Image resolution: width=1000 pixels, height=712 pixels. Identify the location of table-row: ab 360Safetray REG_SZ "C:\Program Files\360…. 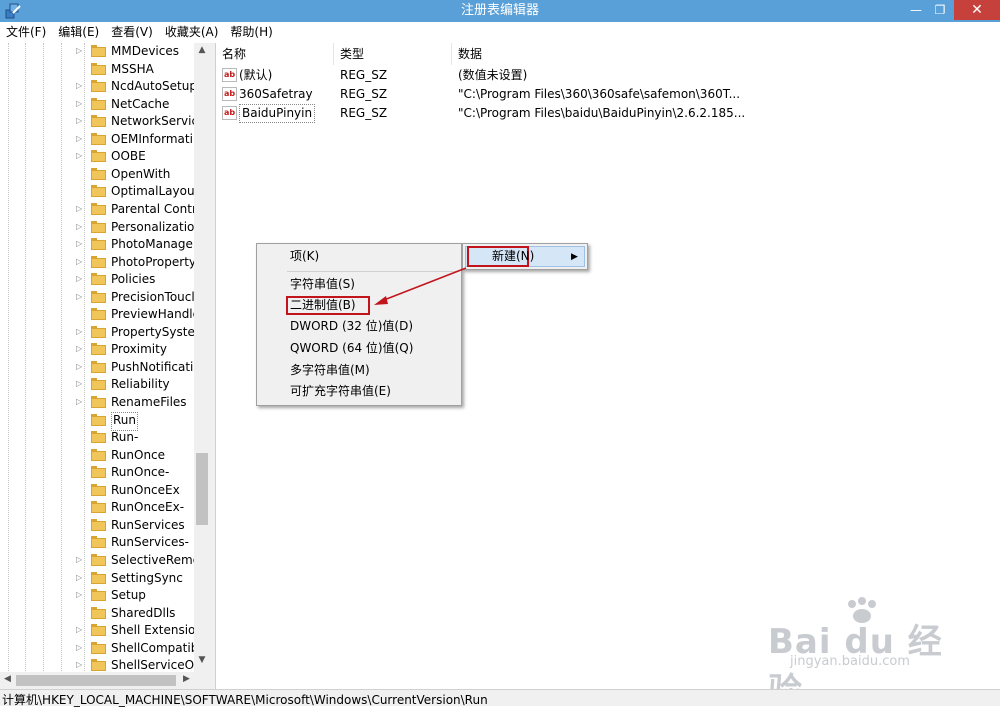
(608, 94).